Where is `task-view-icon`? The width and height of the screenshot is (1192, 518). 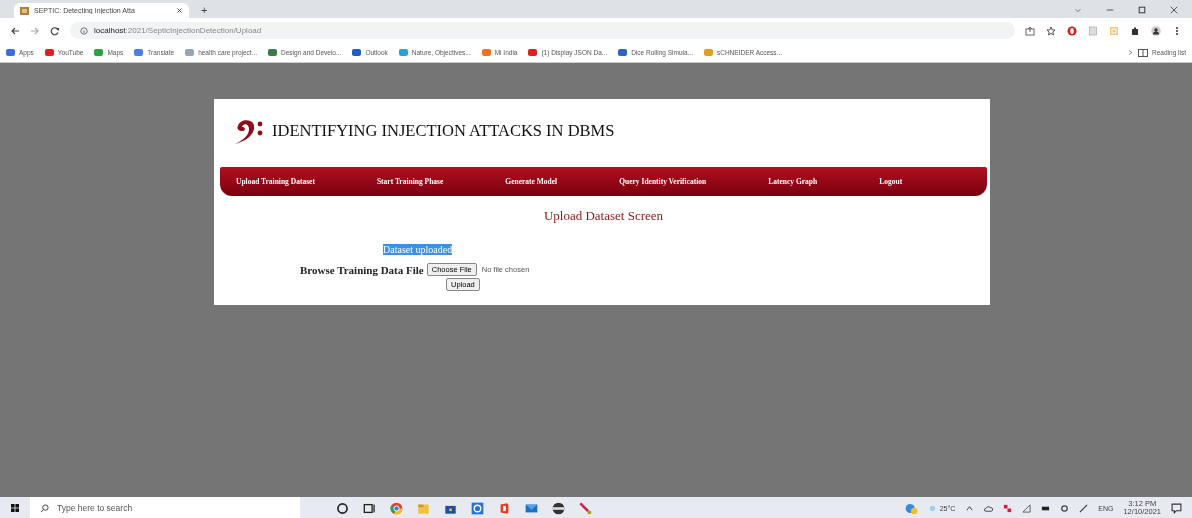
task-view-icon is located at coordinates (369, 508).